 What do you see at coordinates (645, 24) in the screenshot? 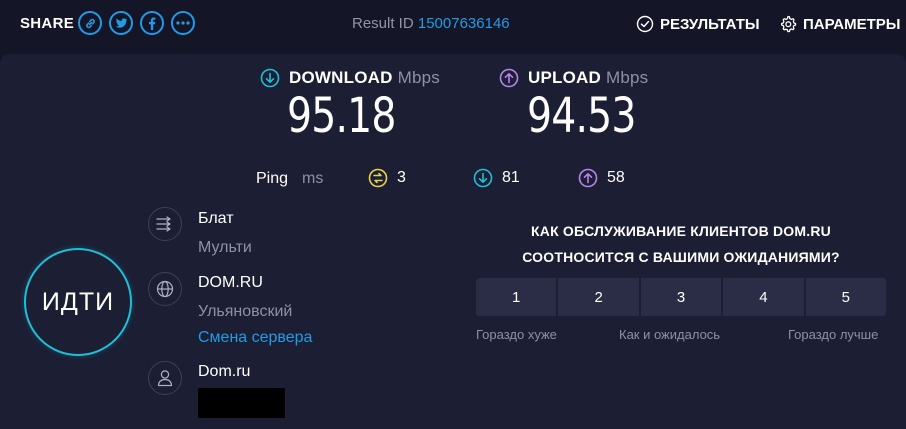
I see `check-circle-icon` at bounding box center [645, 24].